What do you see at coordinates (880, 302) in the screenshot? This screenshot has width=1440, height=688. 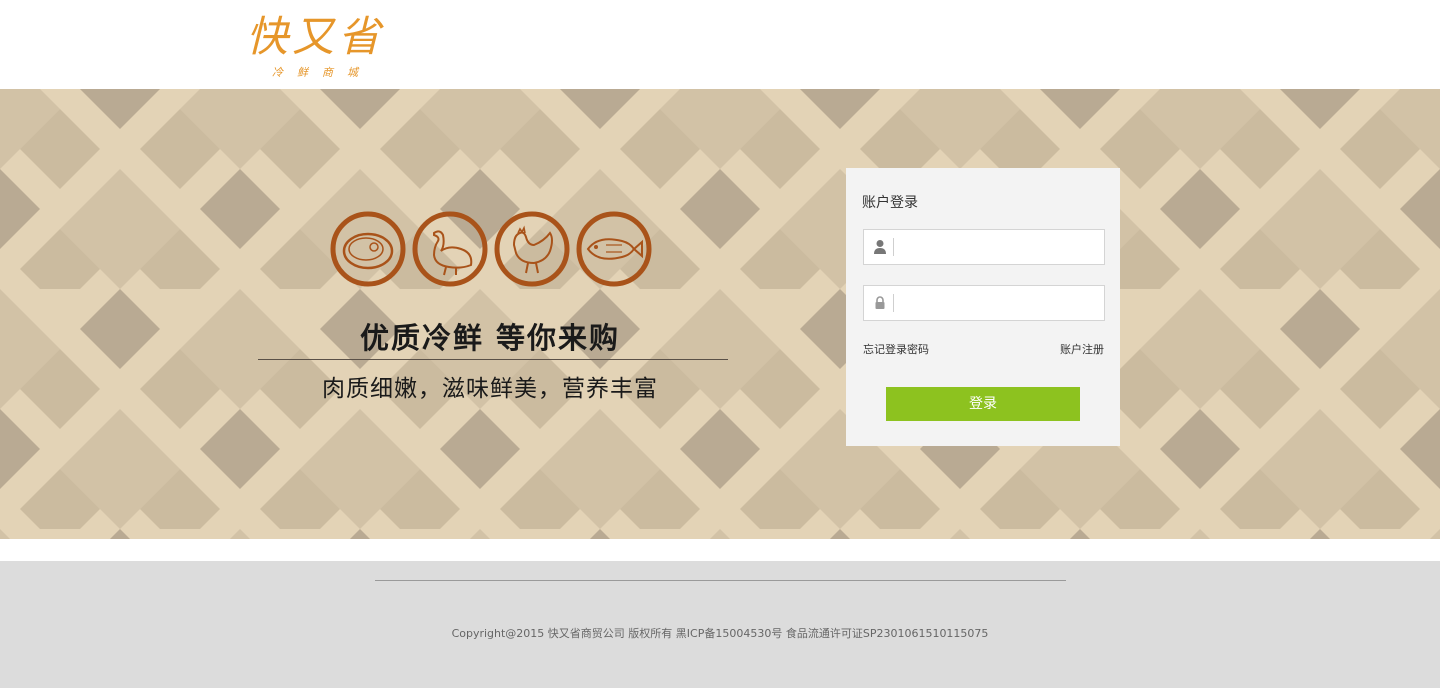 I see `lock-icon` at bounding box center [880, 302].